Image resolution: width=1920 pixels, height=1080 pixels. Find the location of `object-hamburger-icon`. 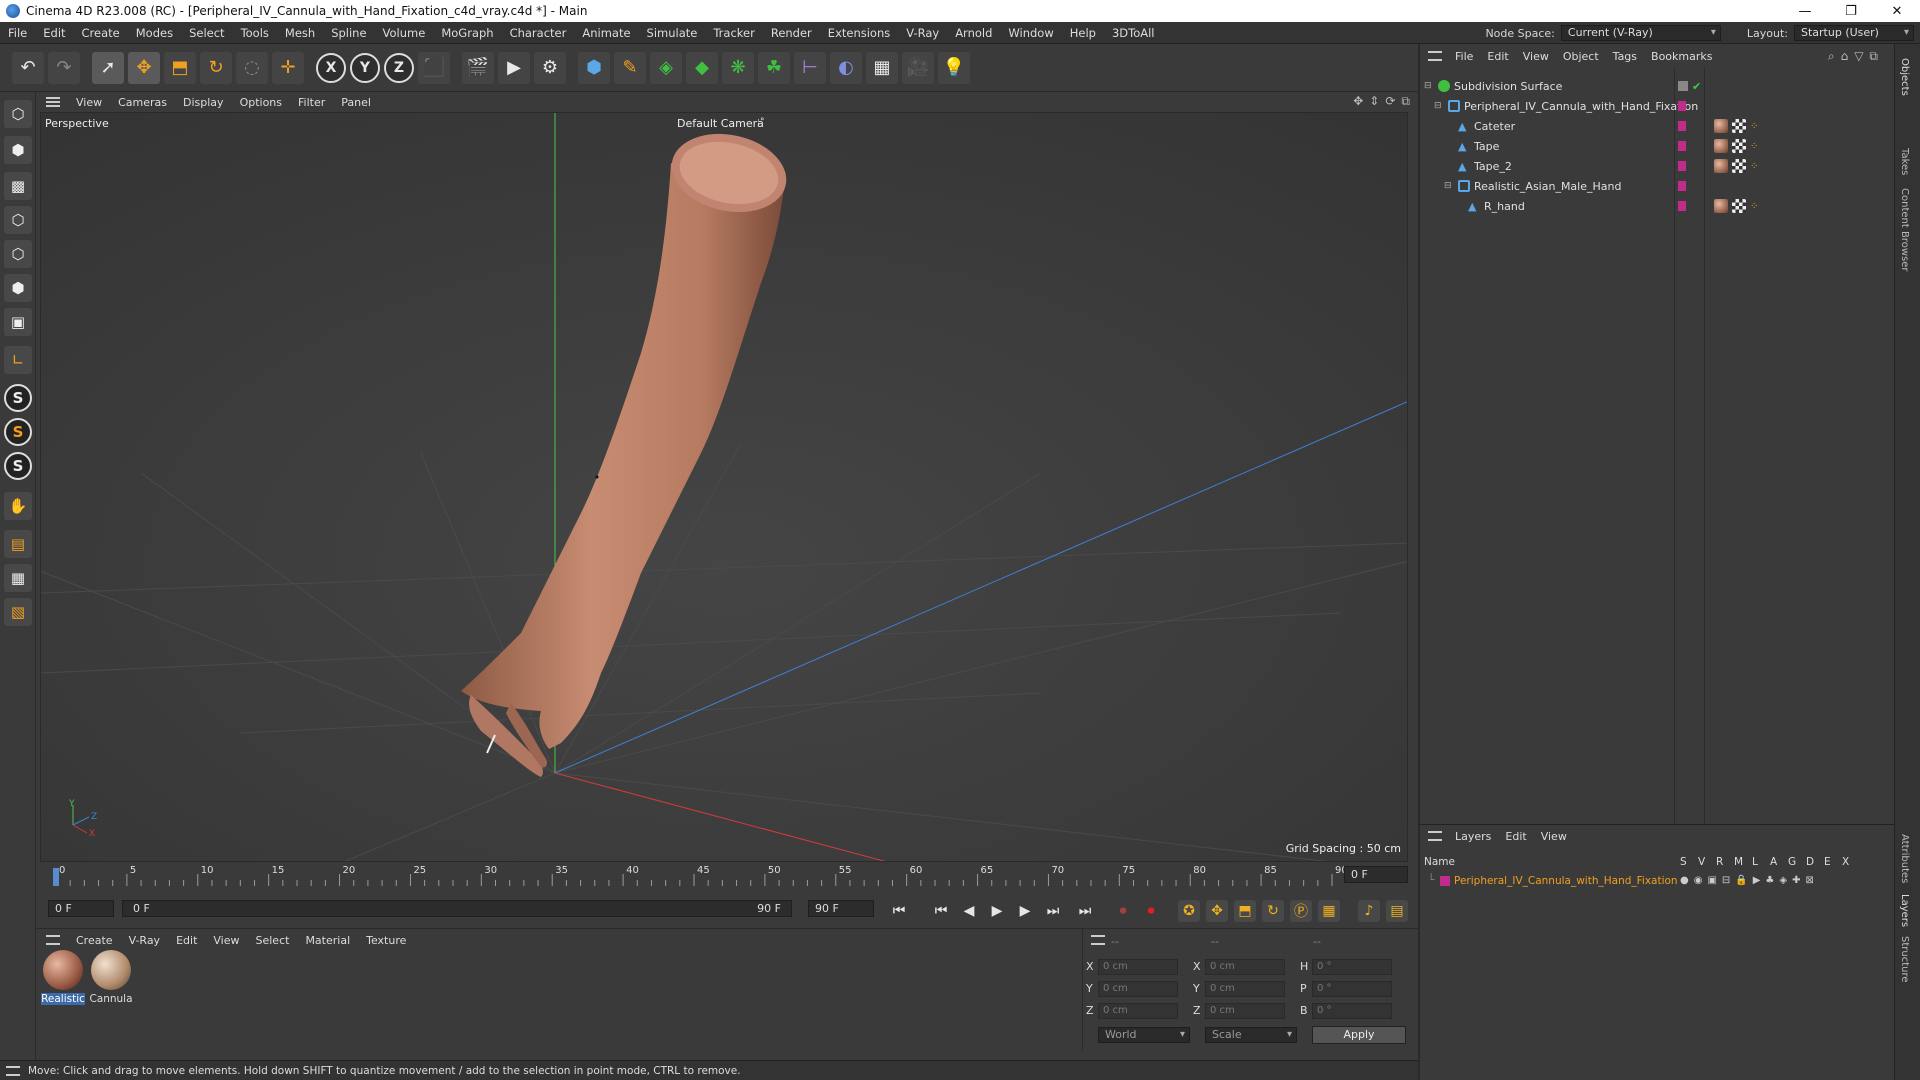

object-hamburger-icon is located at coordinates (1435, 56).